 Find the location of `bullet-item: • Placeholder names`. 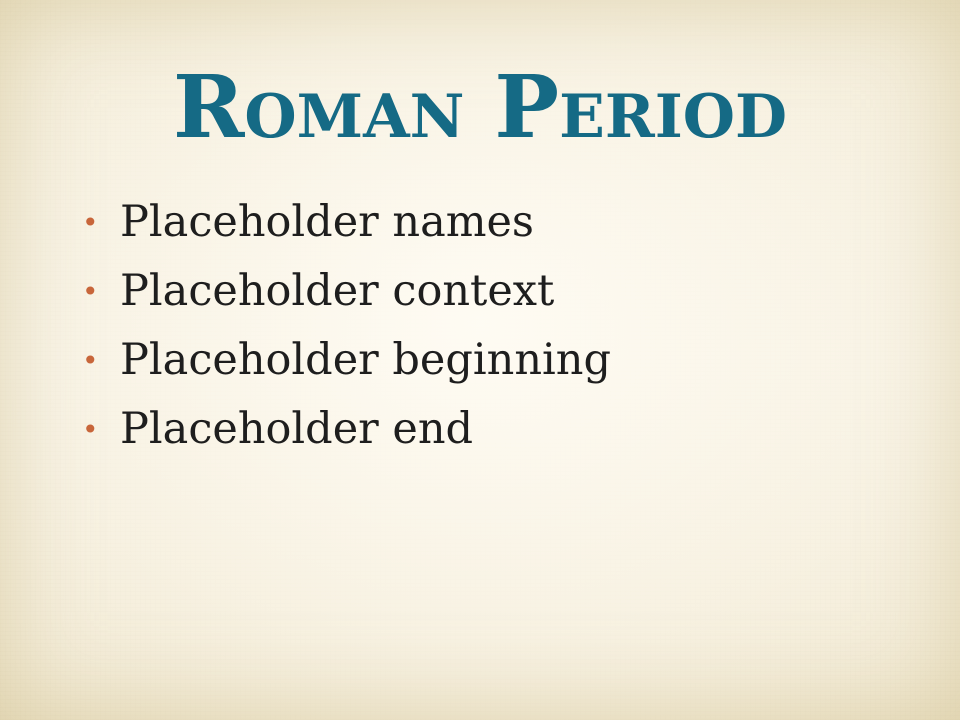

bullet-item: • Placeholder names is located at coordinates (346, 222).